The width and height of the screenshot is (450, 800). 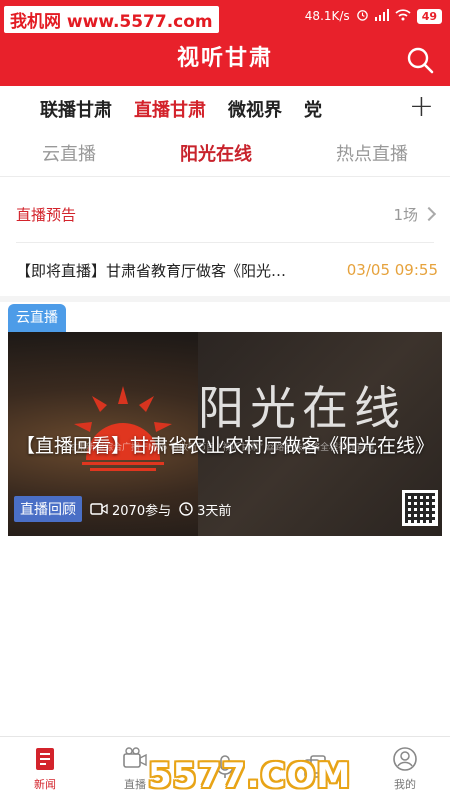 I want to click on category-tab-bar: 联播甘肃 直播甘肃 微视界 党 +, so click(x=225, y=109).